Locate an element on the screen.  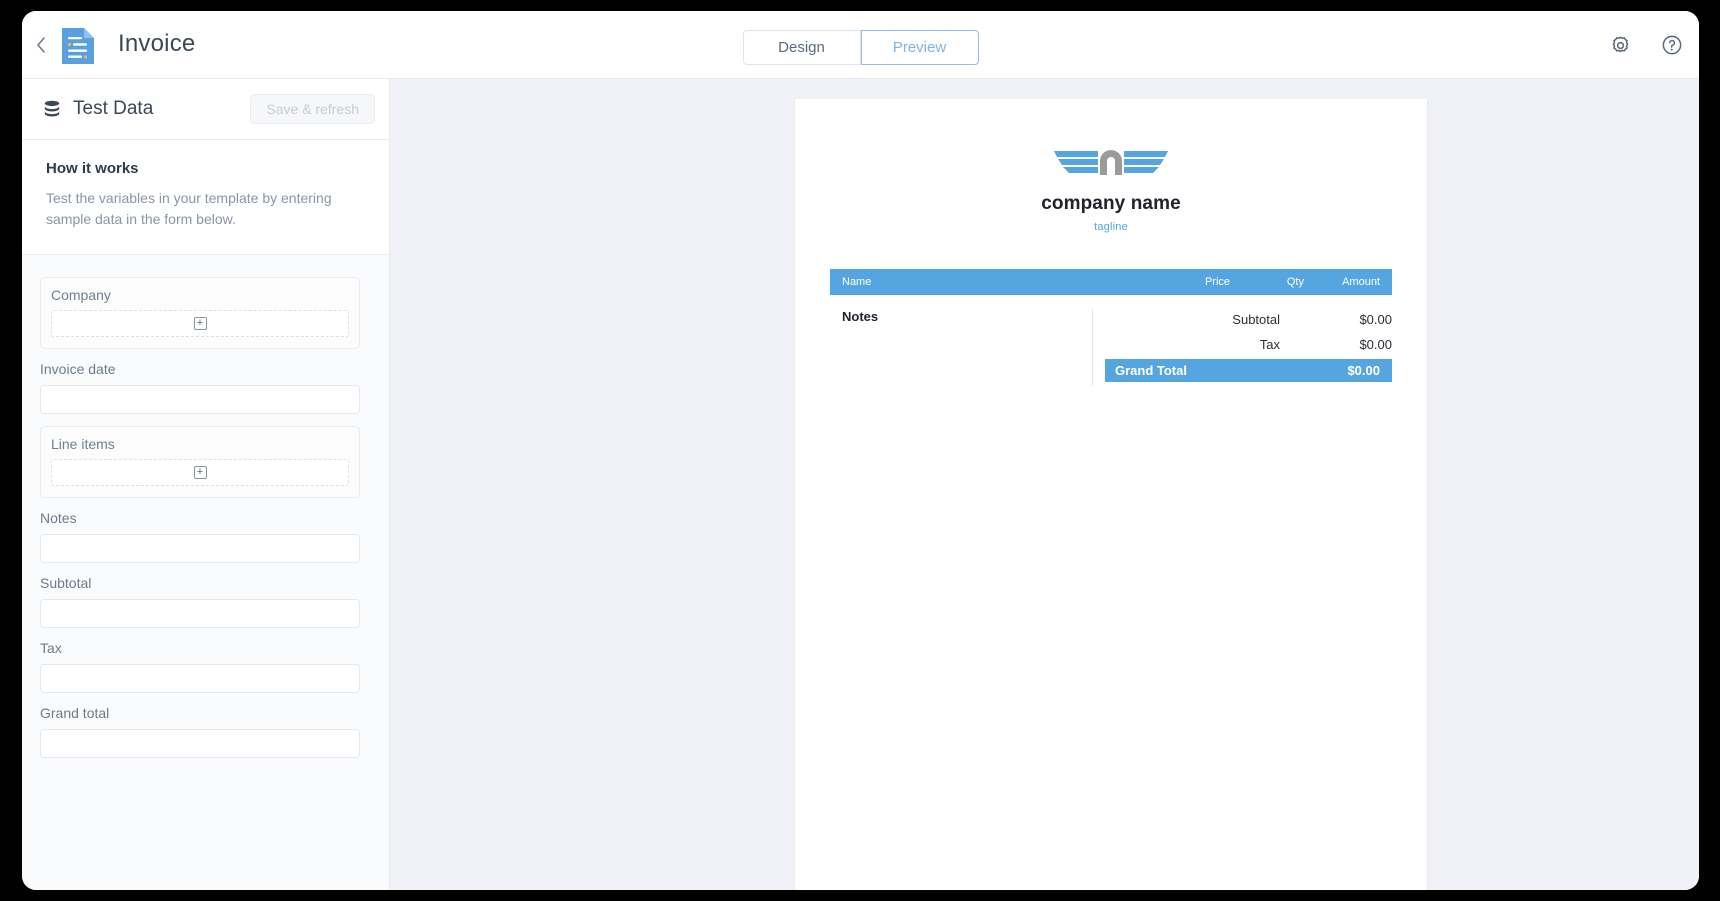
total-label-grand-total: Grand Total is located at coordinates (1151, 370).